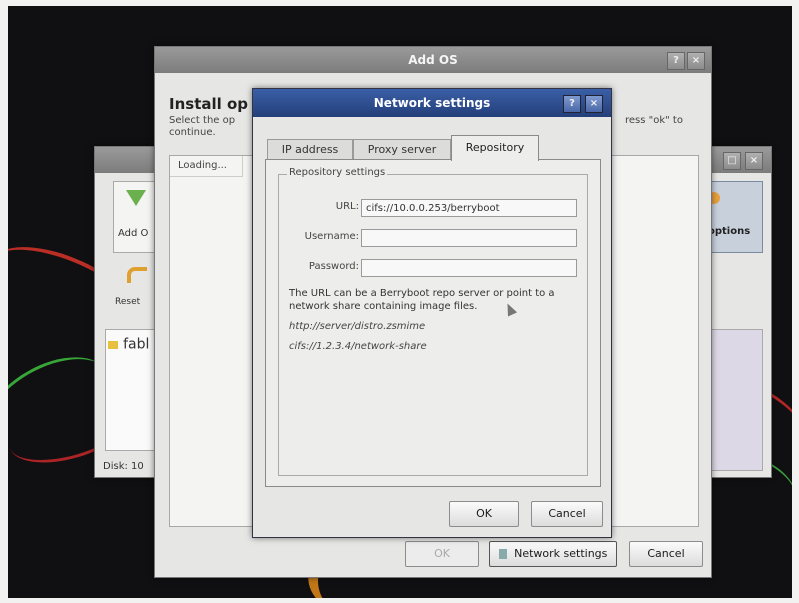 The height and width of the screenshot is (603, 799). I want to click on tab-ip-address: IP address, so click(310, 149).